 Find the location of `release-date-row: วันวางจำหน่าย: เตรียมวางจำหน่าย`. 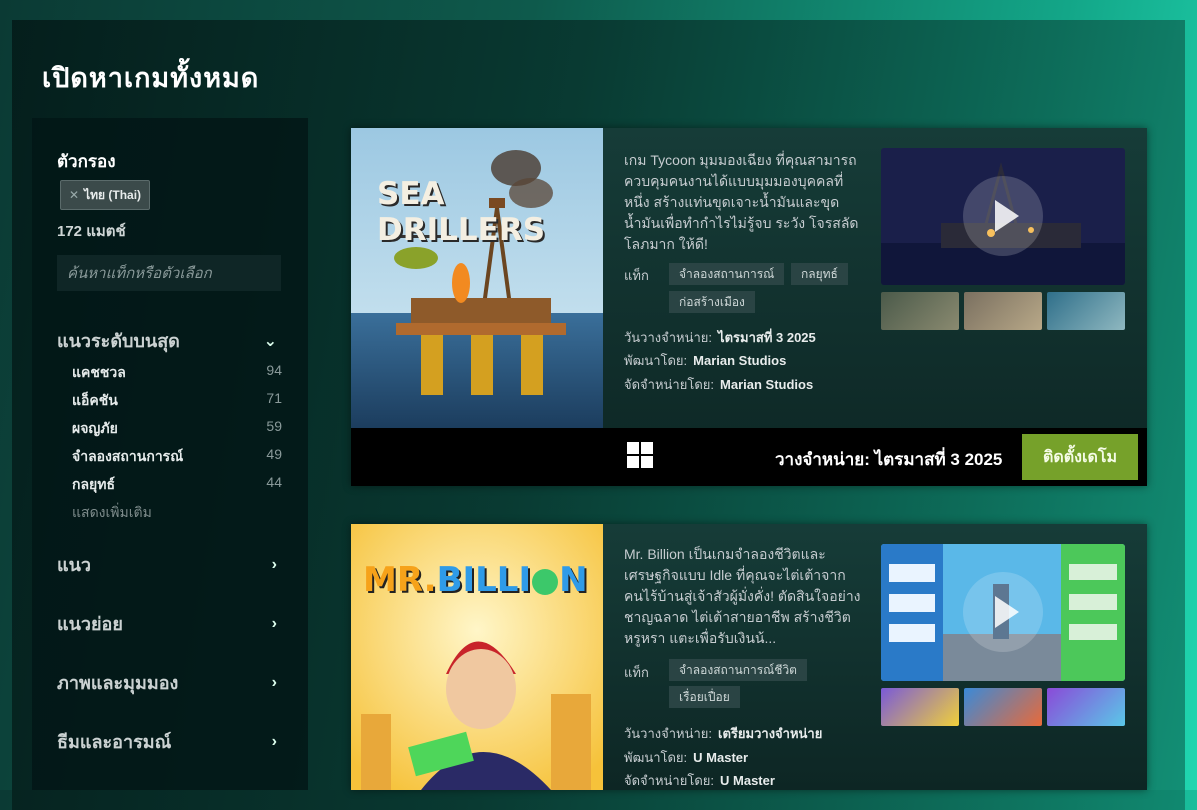

release-date-row: วันวางจำหน่าย: เตรียมวางจำหน่าย is located at coordinates (723, 733).